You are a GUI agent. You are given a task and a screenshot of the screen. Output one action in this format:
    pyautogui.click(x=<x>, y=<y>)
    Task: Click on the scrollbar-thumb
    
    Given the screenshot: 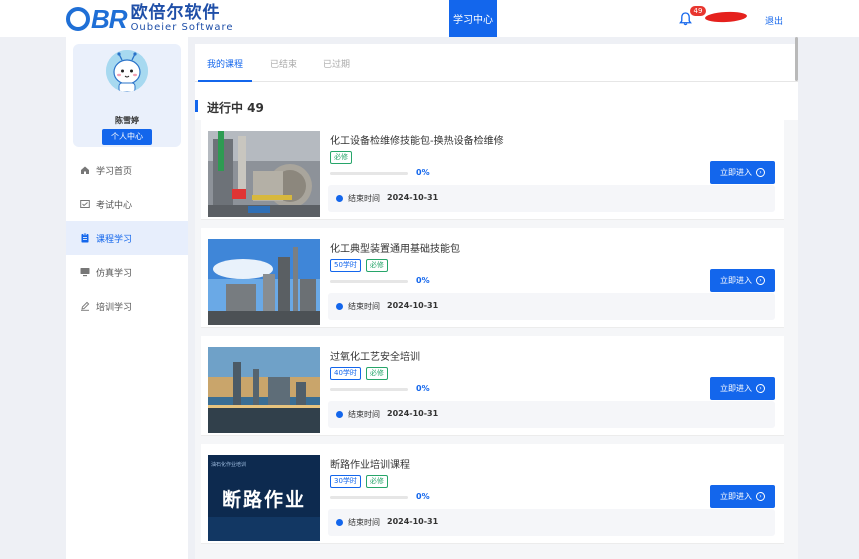 What is the action you would take?
    pyautogui.click(x=796, y=59)
    